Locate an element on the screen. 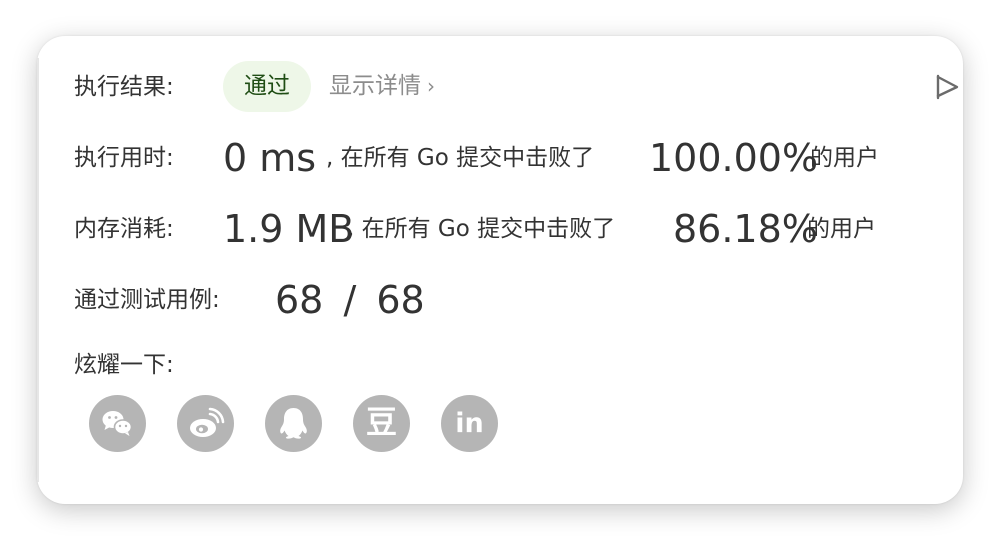  qq-icon is located at coordinates (293, 423).